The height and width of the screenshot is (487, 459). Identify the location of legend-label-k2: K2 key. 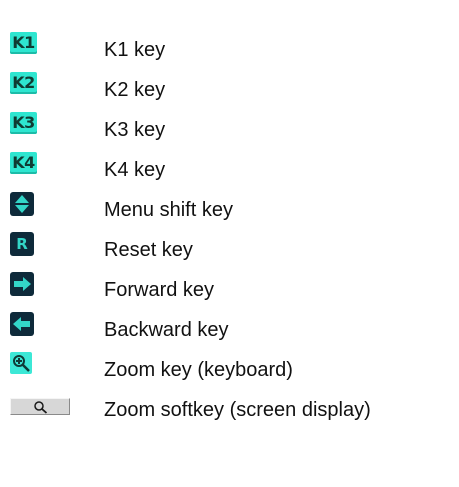
(135, 90).